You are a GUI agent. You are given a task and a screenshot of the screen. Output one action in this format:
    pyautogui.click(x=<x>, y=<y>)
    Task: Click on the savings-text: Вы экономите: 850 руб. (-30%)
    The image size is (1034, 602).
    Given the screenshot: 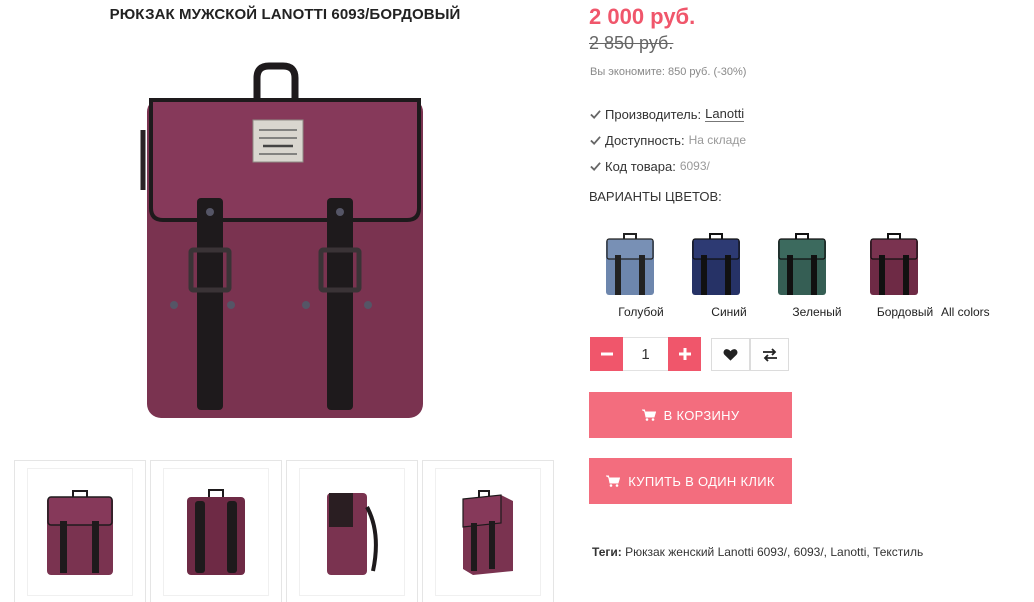 What is the action you would take?
    pyautogui.click(x=668, y=72)
    